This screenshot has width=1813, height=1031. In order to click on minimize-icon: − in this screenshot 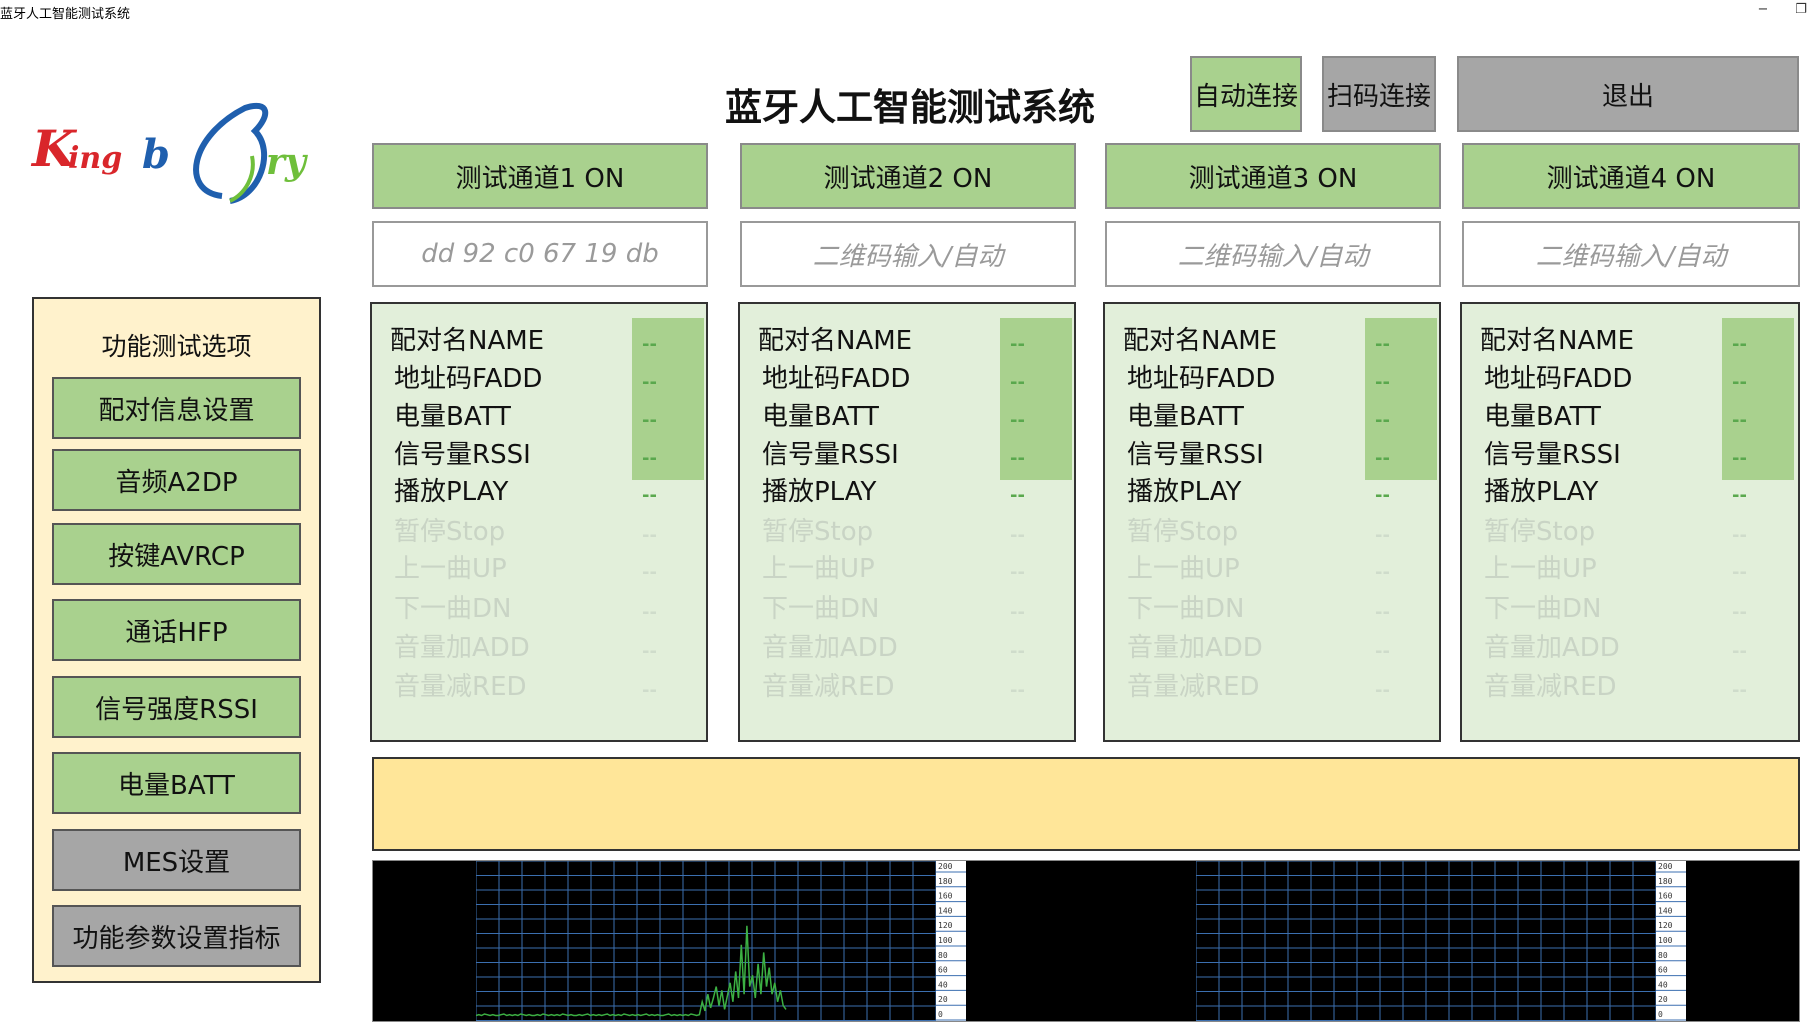, I will do `click(1763, 11)`.